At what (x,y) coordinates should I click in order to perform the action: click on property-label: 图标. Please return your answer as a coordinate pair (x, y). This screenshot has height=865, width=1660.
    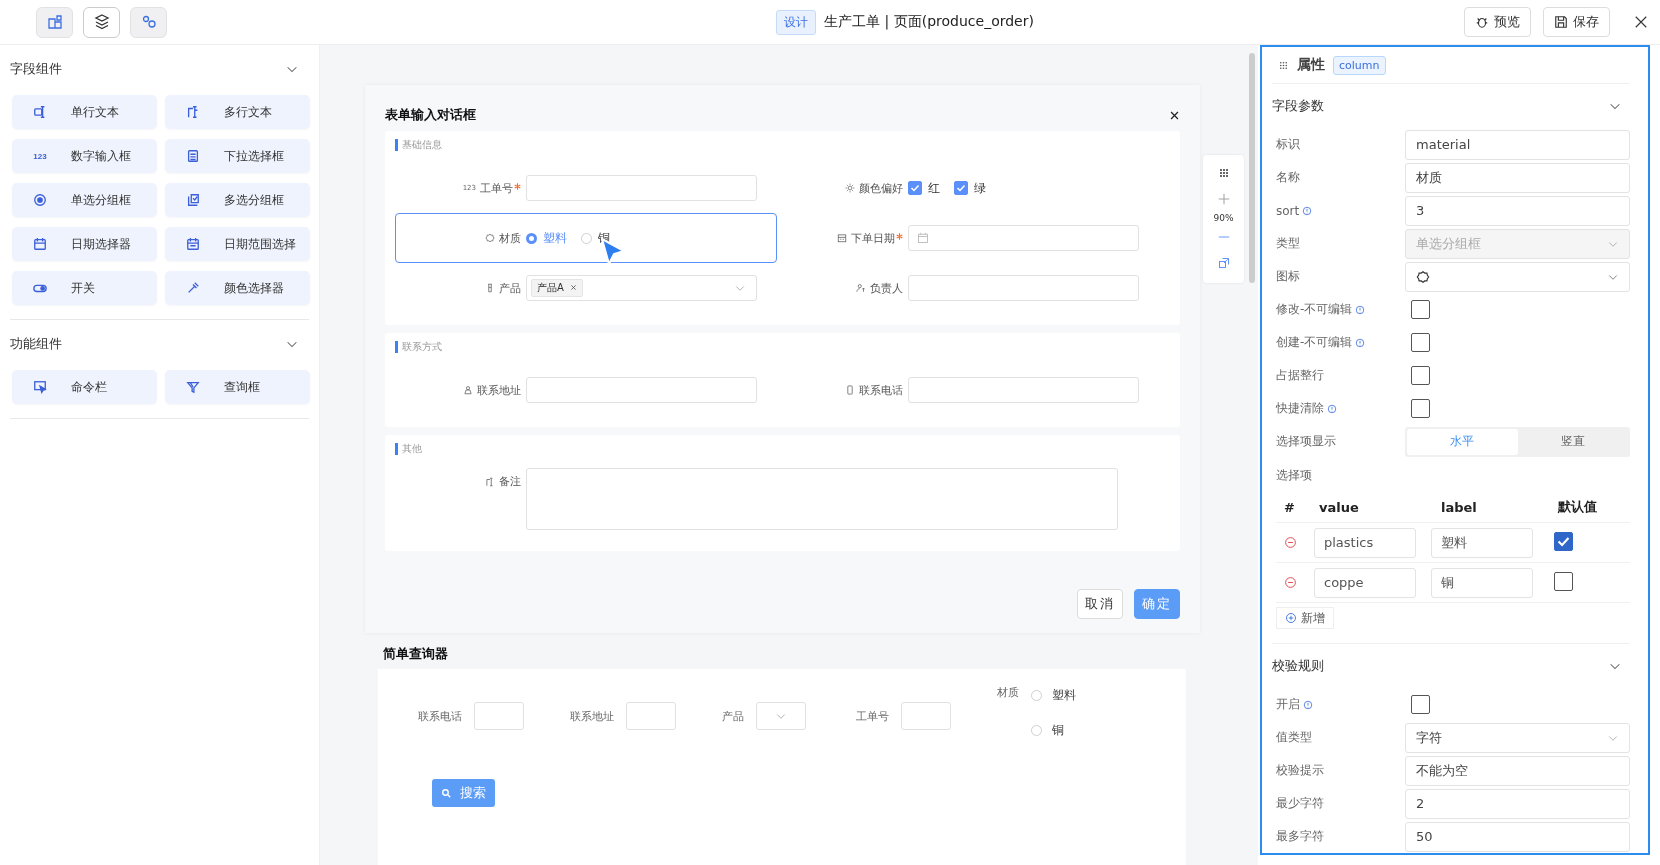
    Looking at the image, I should click on (1288, 276).